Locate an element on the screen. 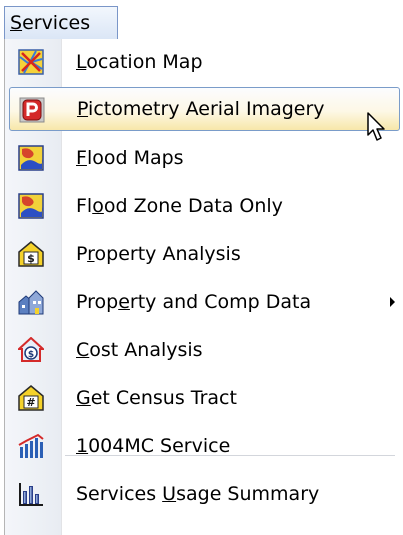  menu-item-census-tract: # Get Census Tract is located at coordinates (204, 398).